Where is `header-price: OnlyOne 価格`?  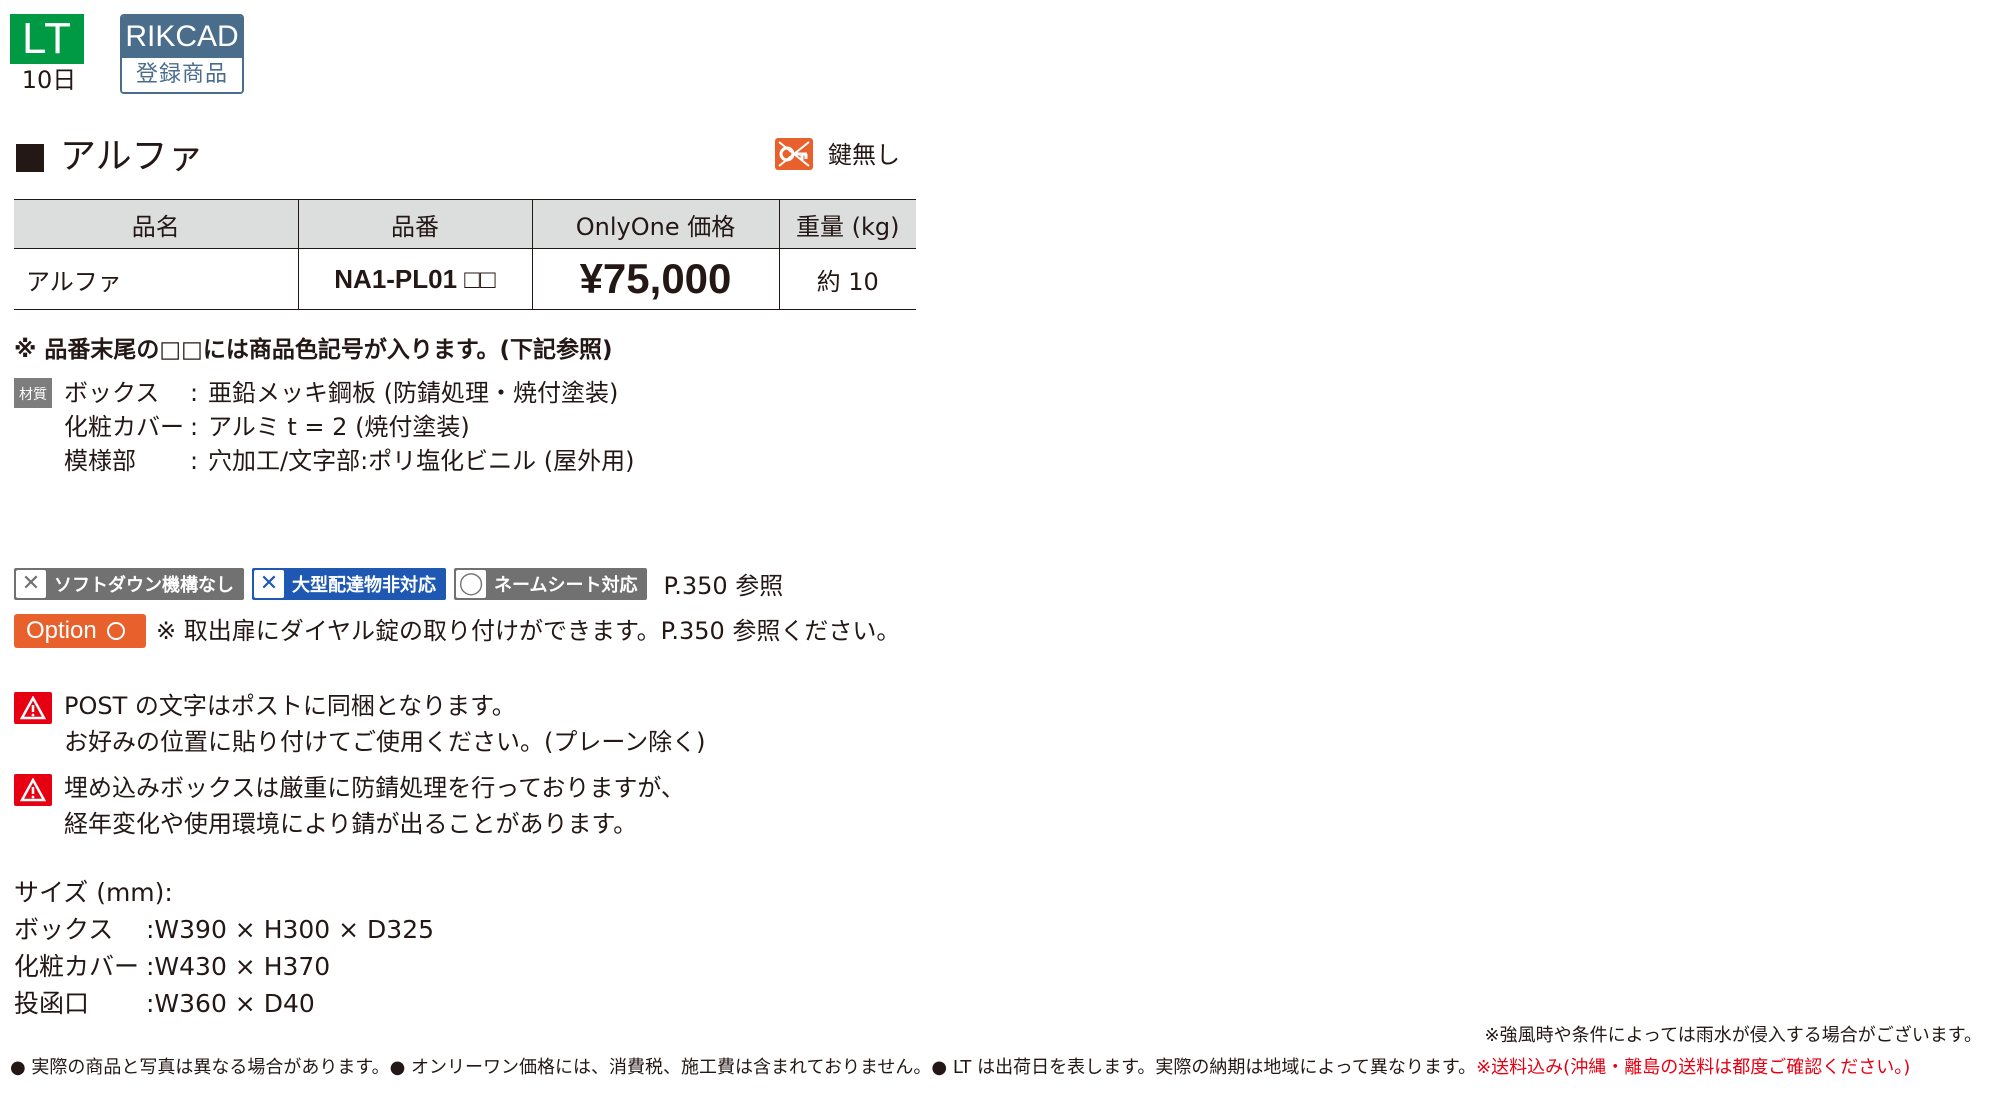
header-price: OnlyOne 価格 is located at coordinates (655, 224).